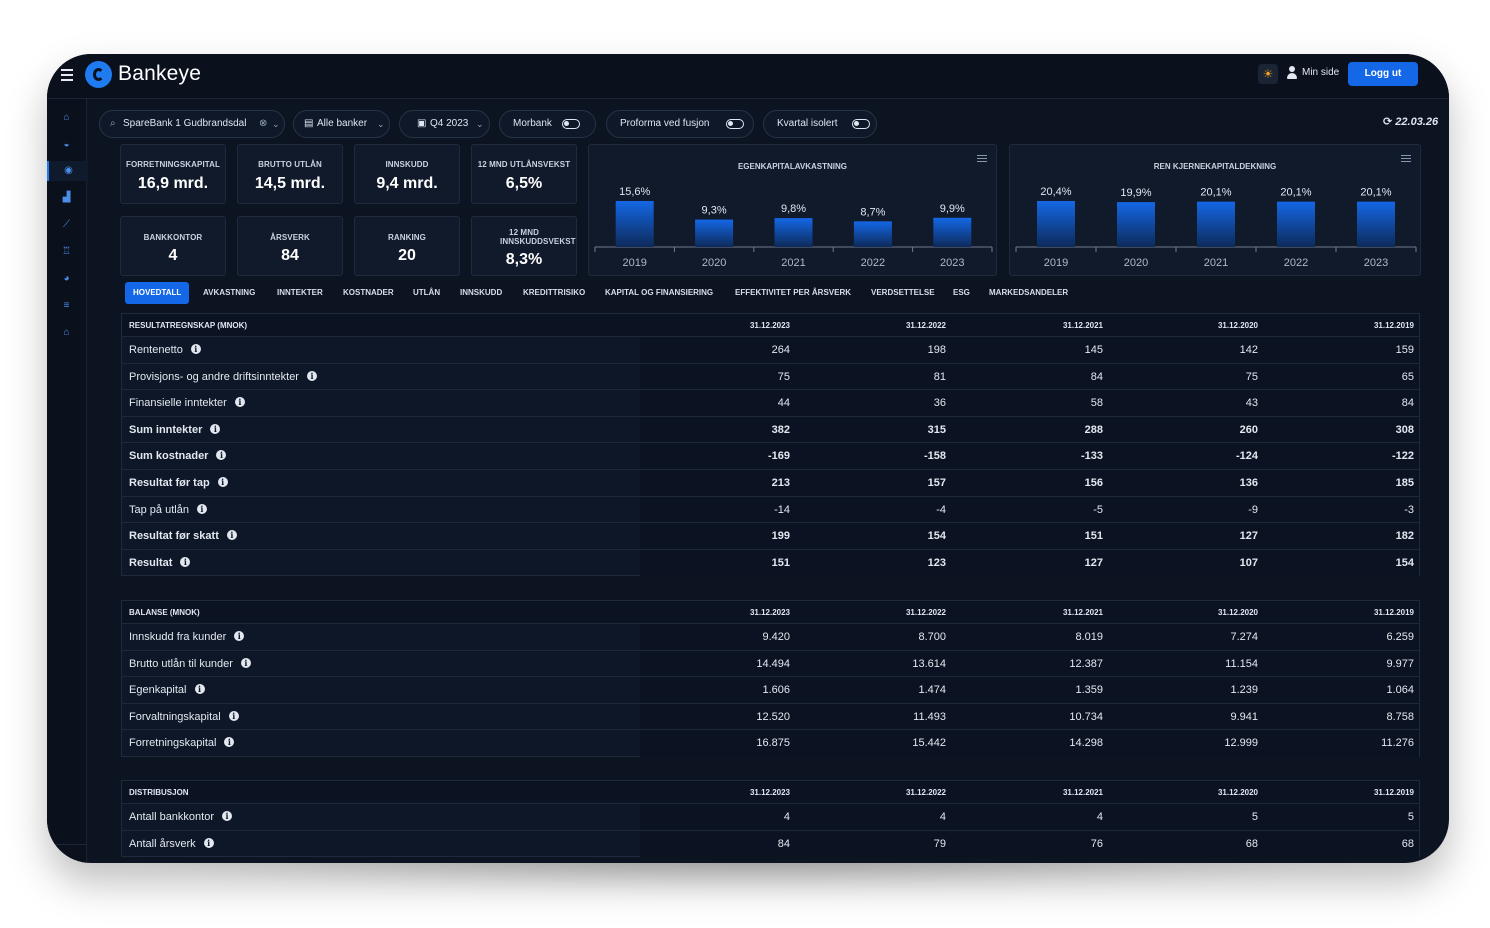 This screenshot has width=1490, height=928. I want to click on bank-icon: ⌂, so click(66, 333).